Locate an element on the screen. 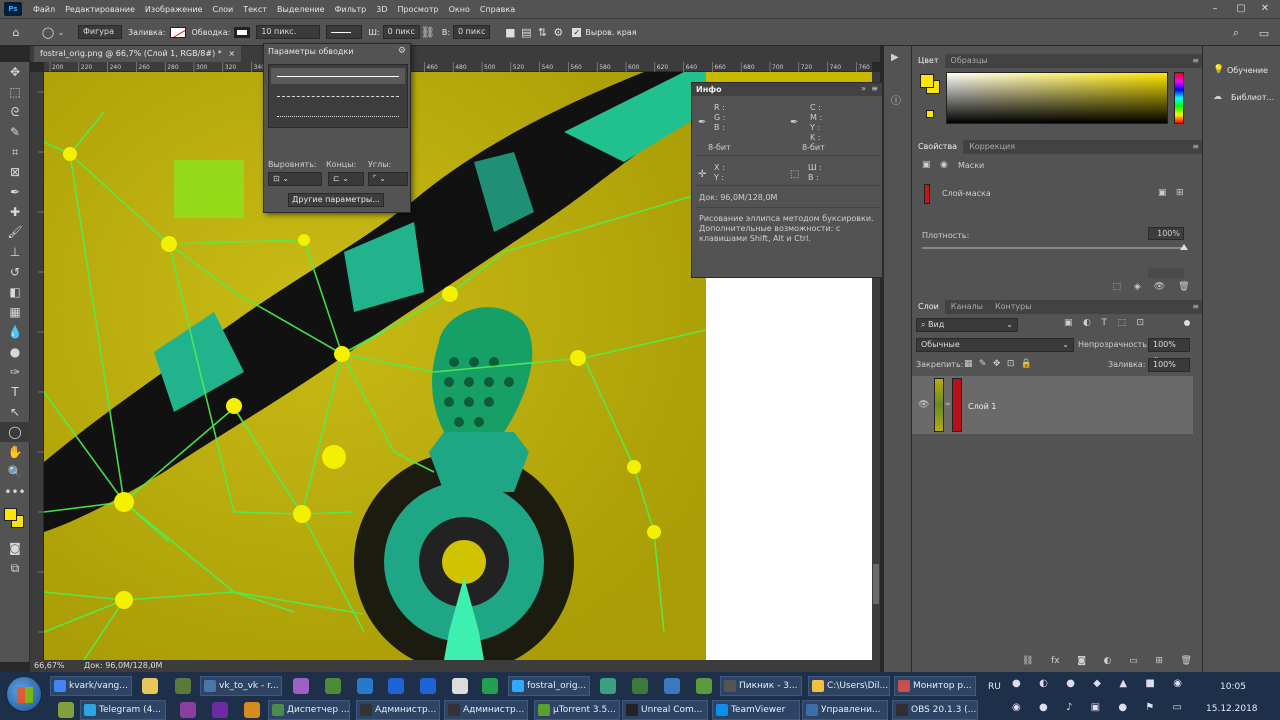 The width and height of the screenshot is (1280, 720). brush-tool-icon: 🖌 is located at coordinates (15, 232).